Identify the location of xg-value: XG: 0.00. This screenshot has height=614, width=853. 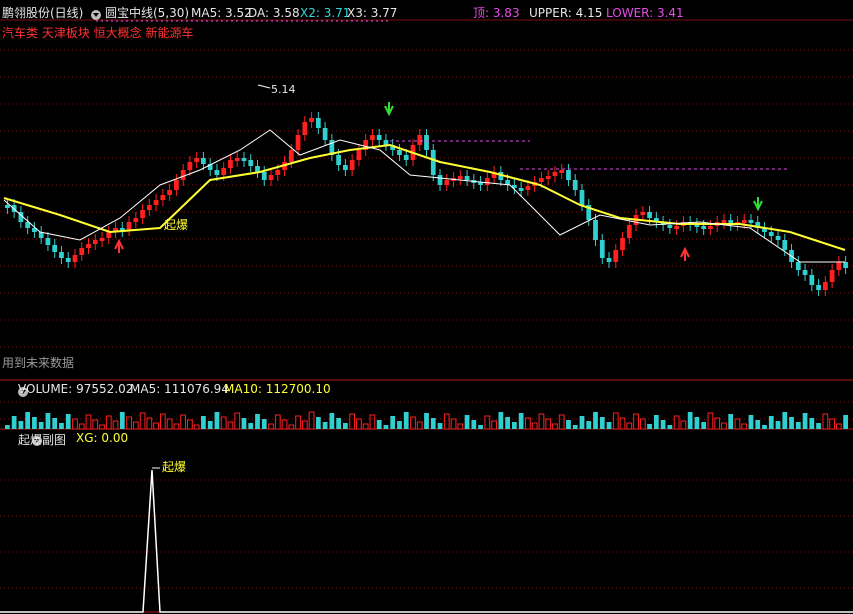
(102, 438).